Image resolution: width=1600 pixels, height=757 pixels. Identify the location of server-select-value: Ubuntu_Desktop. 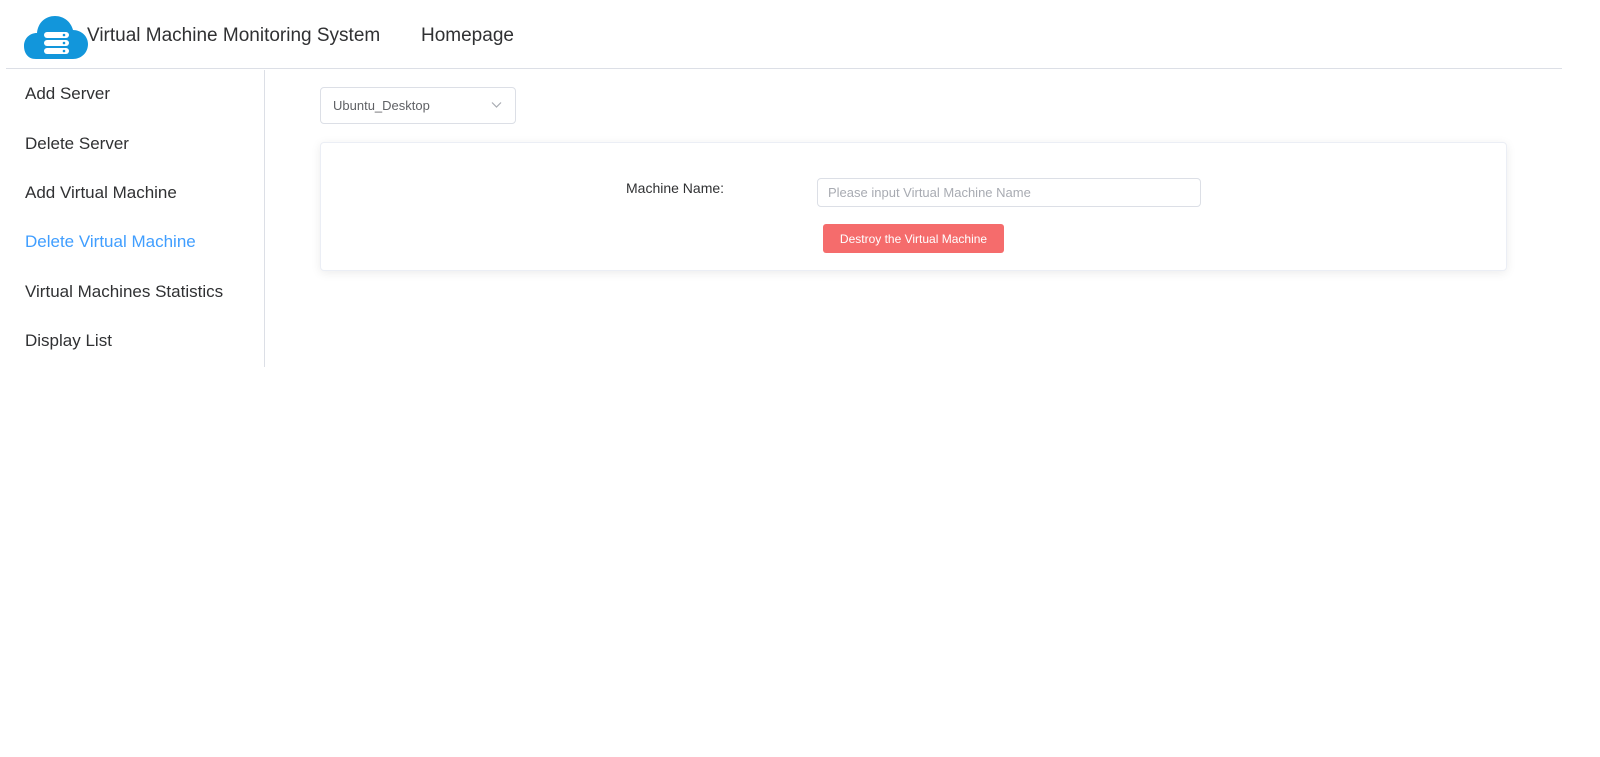
(381, 105).